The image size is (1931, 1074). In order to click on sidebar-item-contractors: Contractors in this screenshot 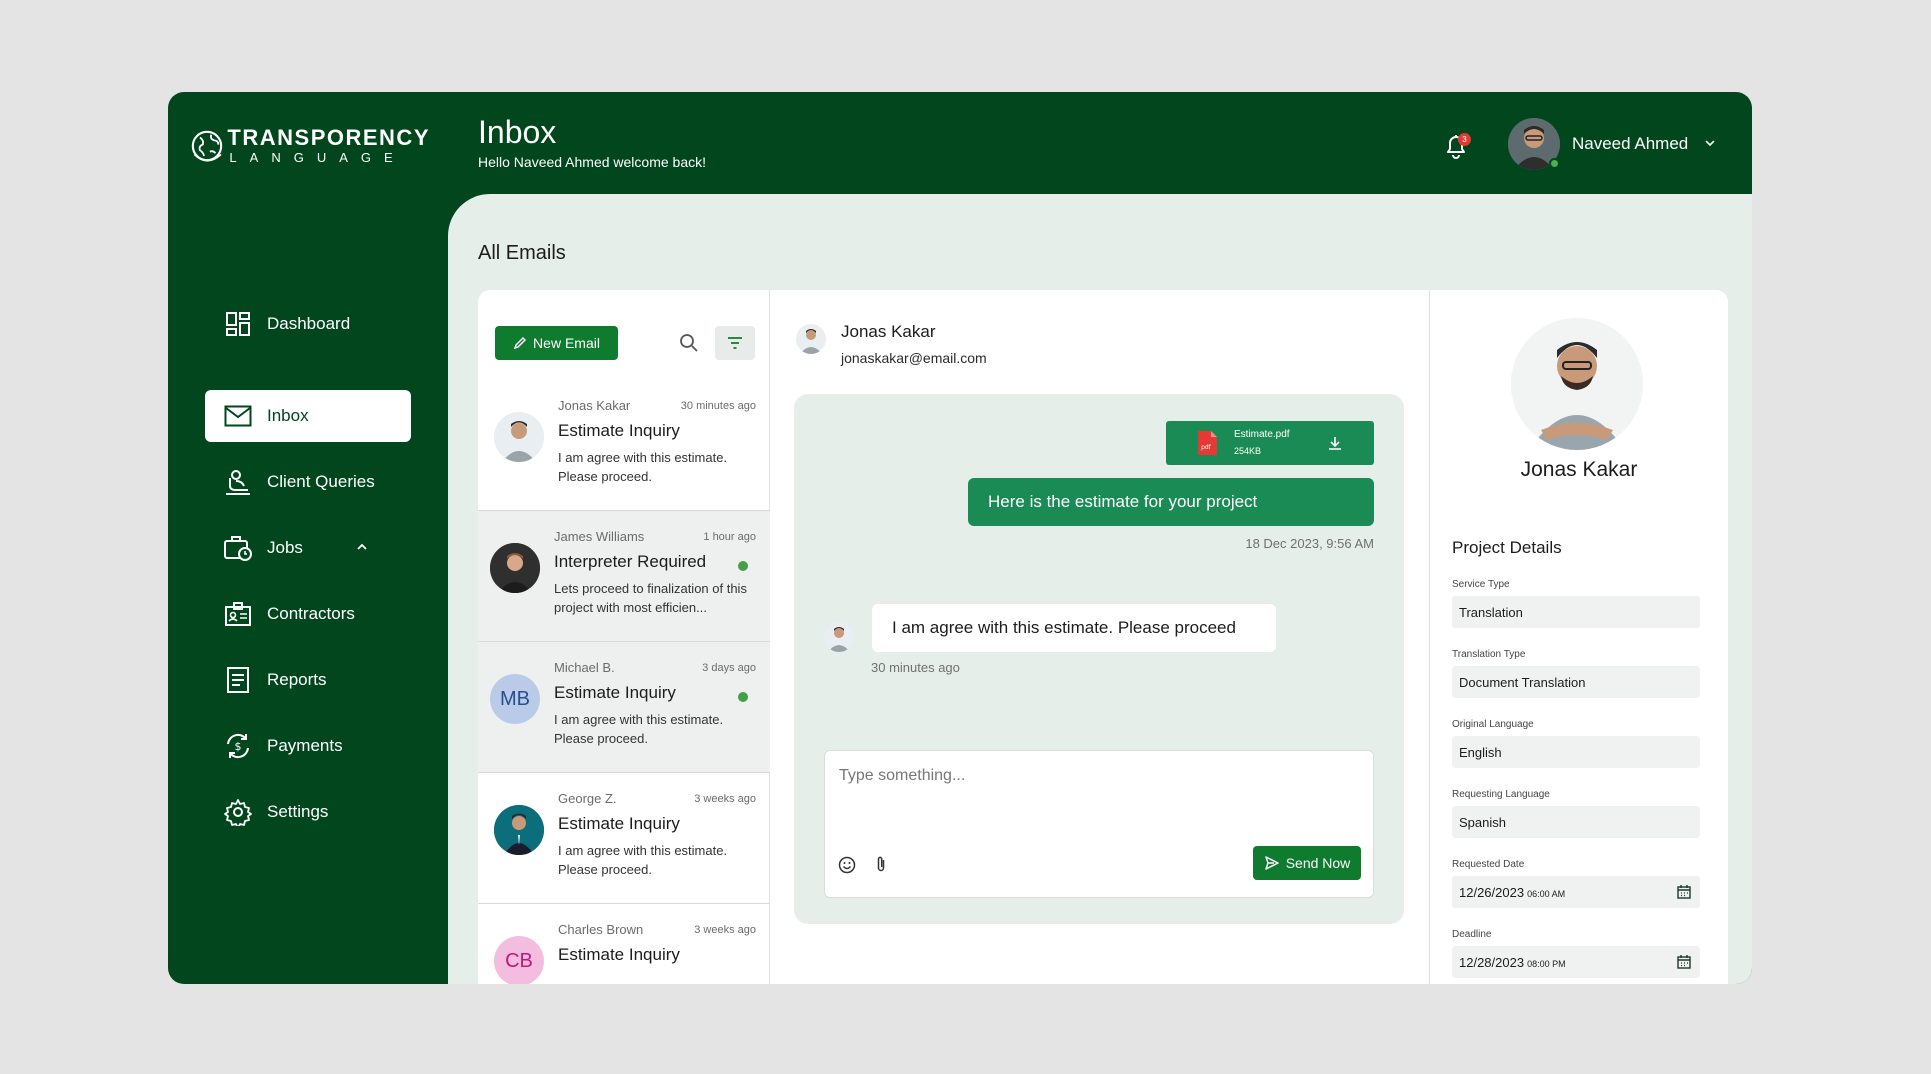, I will do `click(308, 614)`.